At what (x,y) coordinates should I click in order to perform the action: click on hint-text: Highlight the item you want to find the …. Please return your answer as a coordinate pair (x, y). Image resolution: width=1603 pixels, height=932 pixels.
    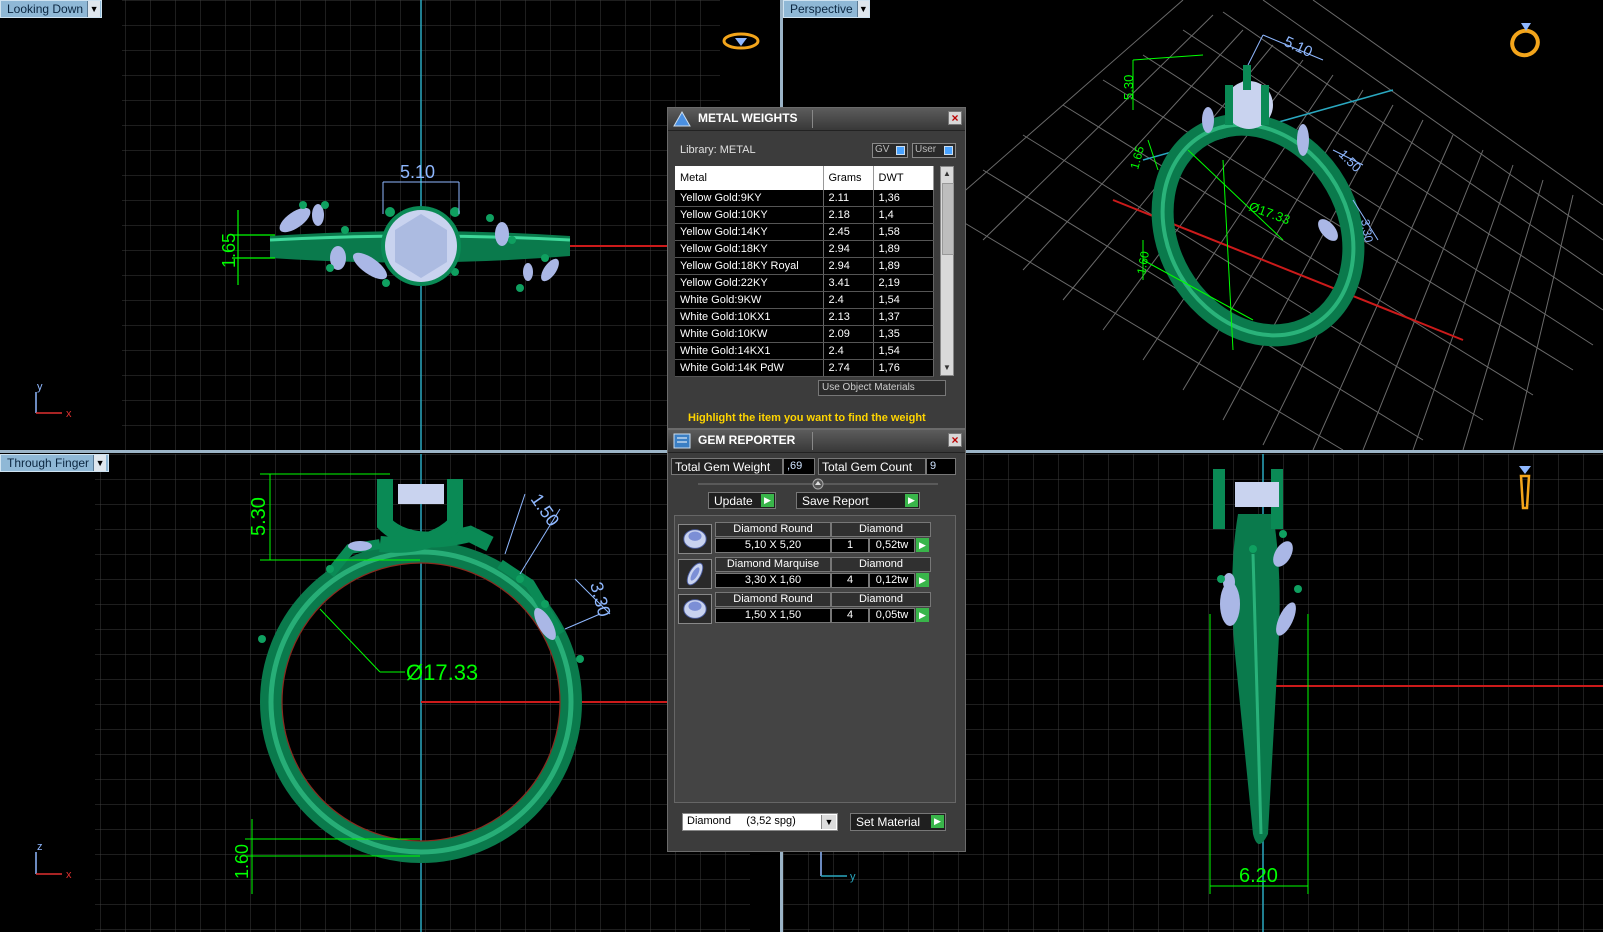
    Looking at the image, I should click on (807, 418).